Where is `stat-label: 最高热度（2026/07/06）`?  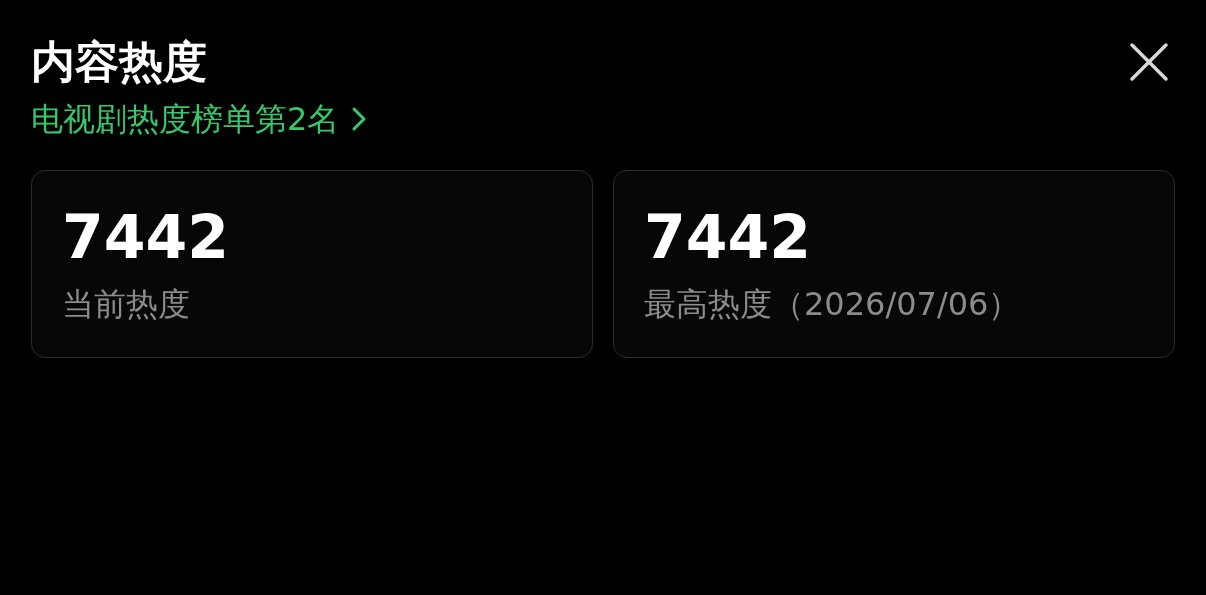
stat-label: 最高热度（2026/07/06） is located at coordinates (833, 304).